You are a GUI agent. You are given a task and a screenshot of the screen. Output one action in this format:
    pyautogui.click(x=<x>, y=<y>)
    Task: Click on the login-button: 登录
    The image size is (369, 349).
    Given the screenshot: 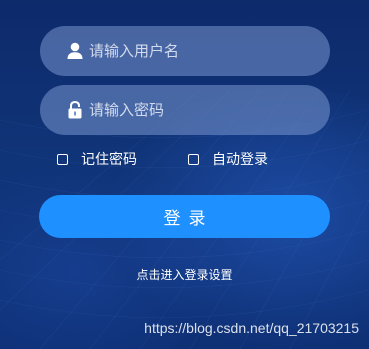 What is the action you would take?
    pyautogui.click(x=184, y=216)
    